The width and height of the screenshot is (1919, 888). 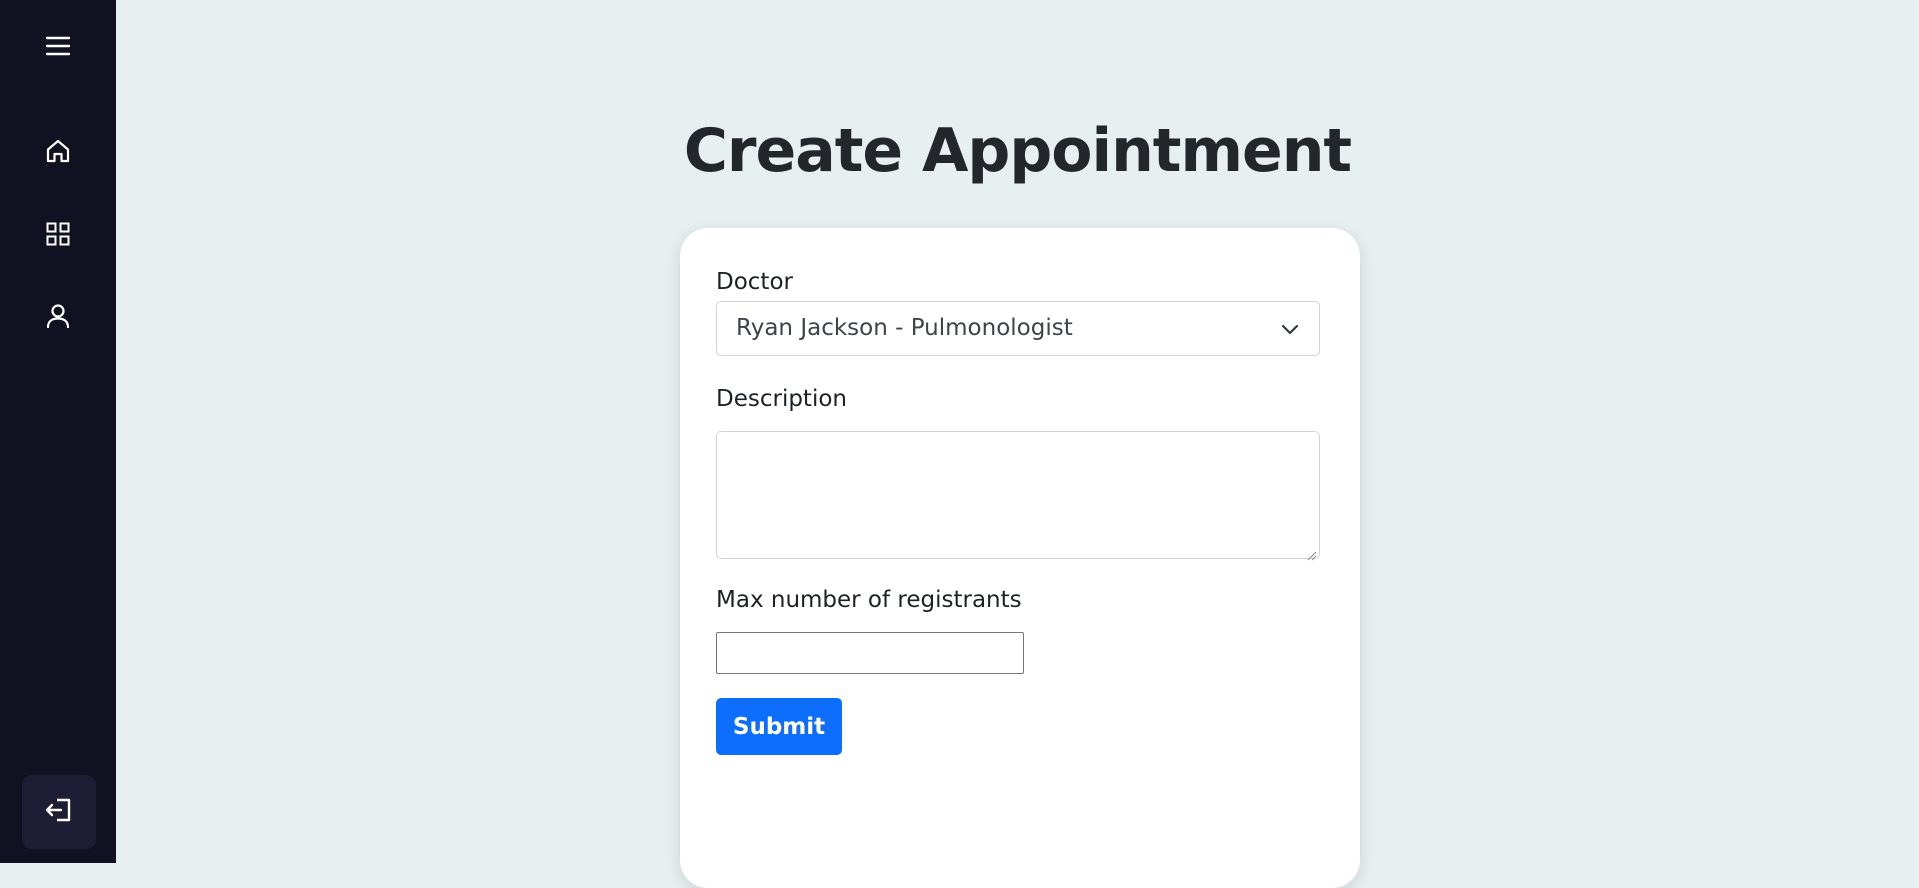 I want to click on resize-grip-icon, so click(x=1312, y=555).